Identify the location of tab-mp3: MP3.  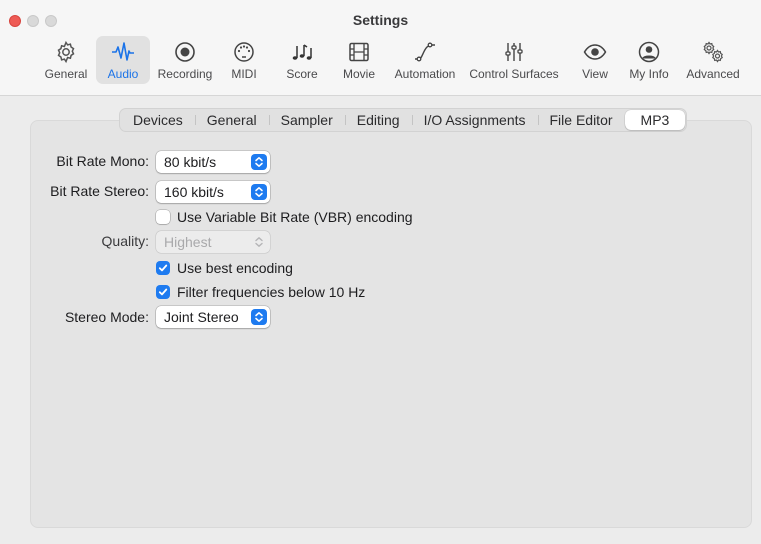
(655, 120).